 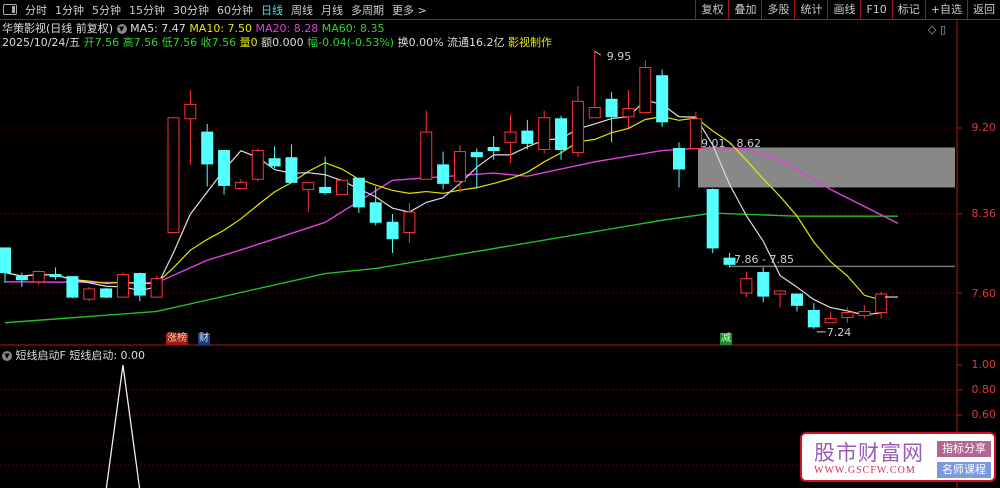 What do you see at coordinates (619, 56) in the screenshot?
I see `high-label: 9.95` at bounding box center [619, 56].